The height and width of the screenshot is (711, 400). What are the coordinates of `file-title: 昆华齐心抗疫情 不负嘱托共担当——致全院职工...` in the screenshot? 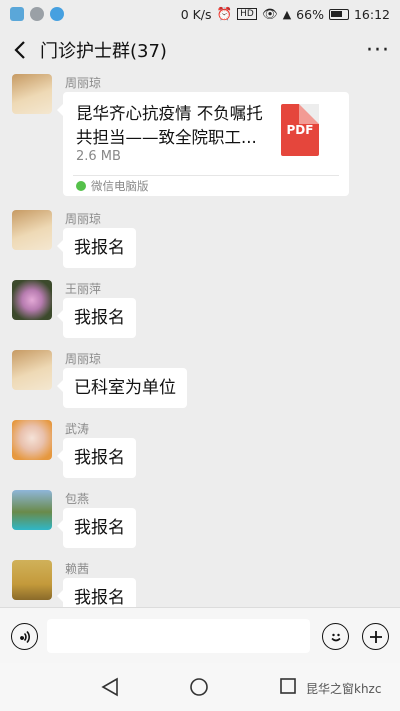 It's located at (169, 125).